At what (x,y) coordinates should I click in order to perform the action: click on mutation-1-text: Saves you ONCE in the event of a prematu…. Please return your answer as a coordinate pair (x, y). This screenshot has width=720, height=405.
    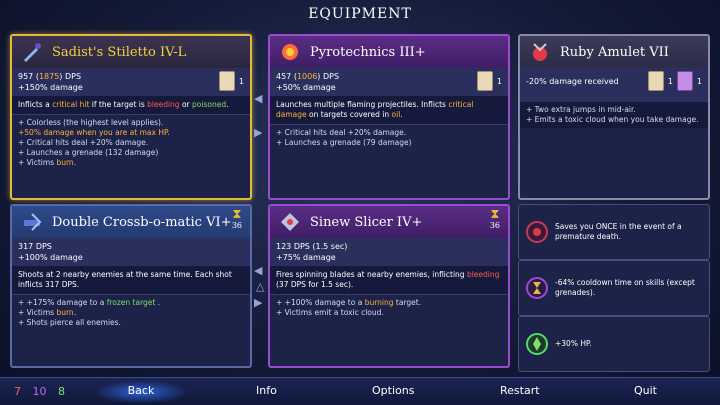
    Looking at the image, I should click on (618, 231).